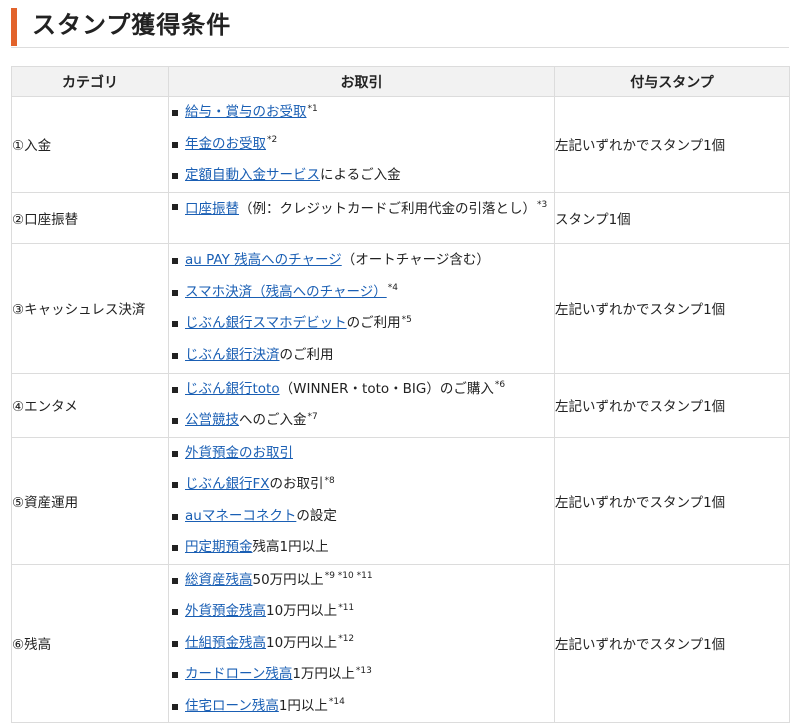 The width and height of the screenshot is (800, 723). What do you see at coordinates (361, 517) in the screenshot?
I see `list-item: auマネーコネクトの設定` at bounding box center [361, 517].